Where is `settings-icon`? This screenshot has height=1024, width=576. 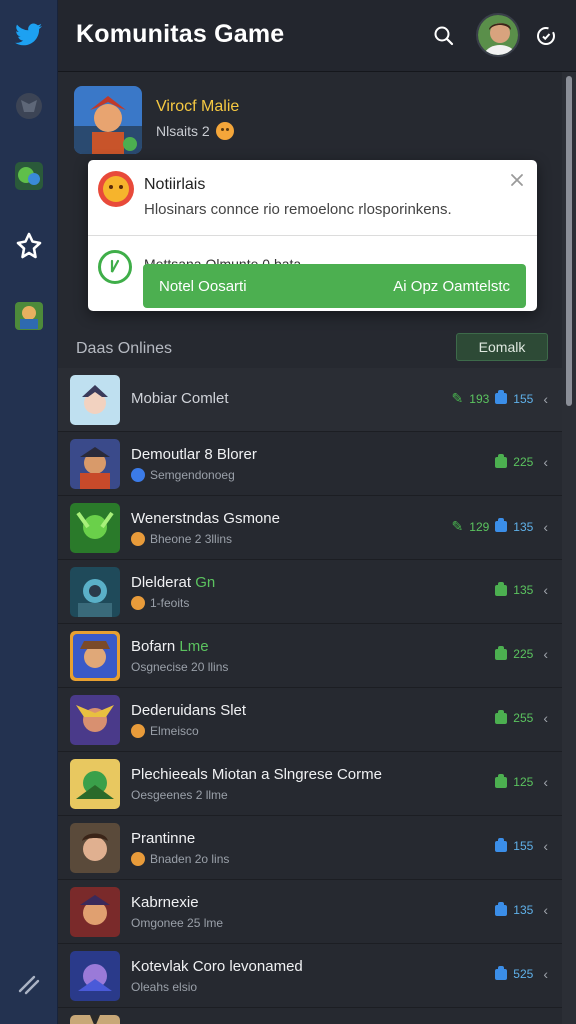
settings-icon is located at coordinates (546, 36).